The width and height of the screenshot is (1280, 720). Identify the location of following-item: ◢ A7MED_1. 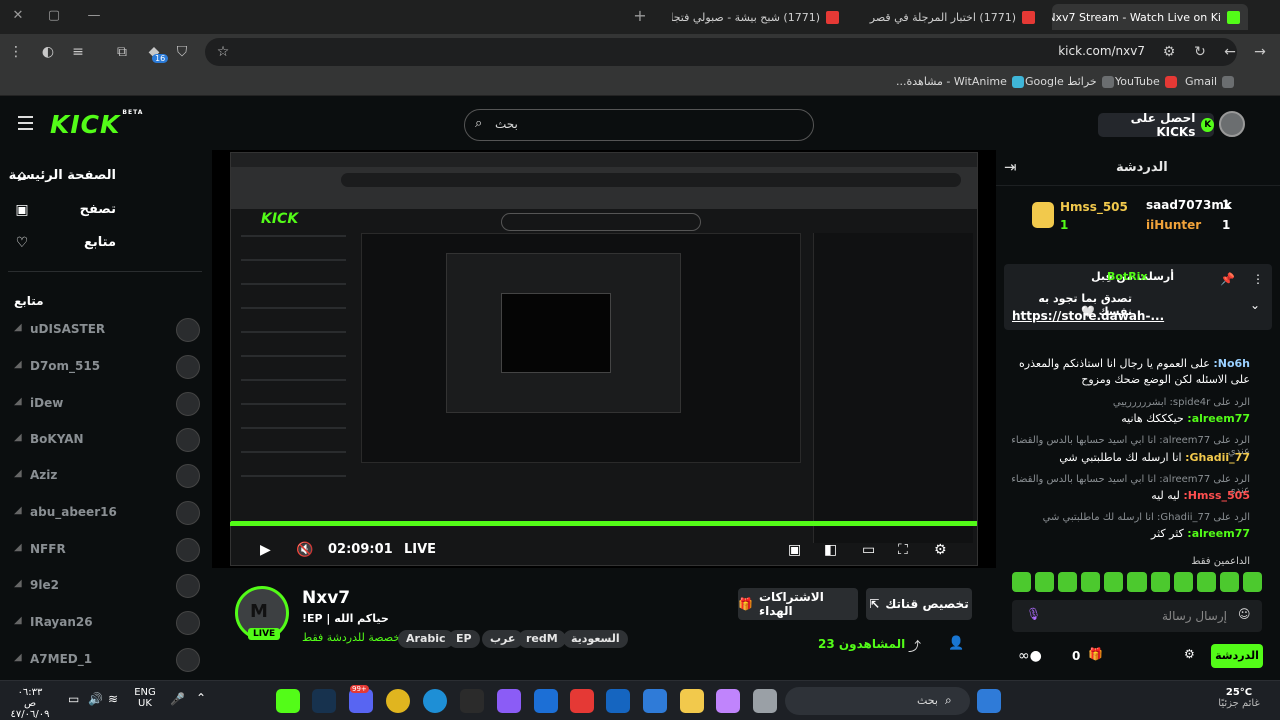
(107, 660).